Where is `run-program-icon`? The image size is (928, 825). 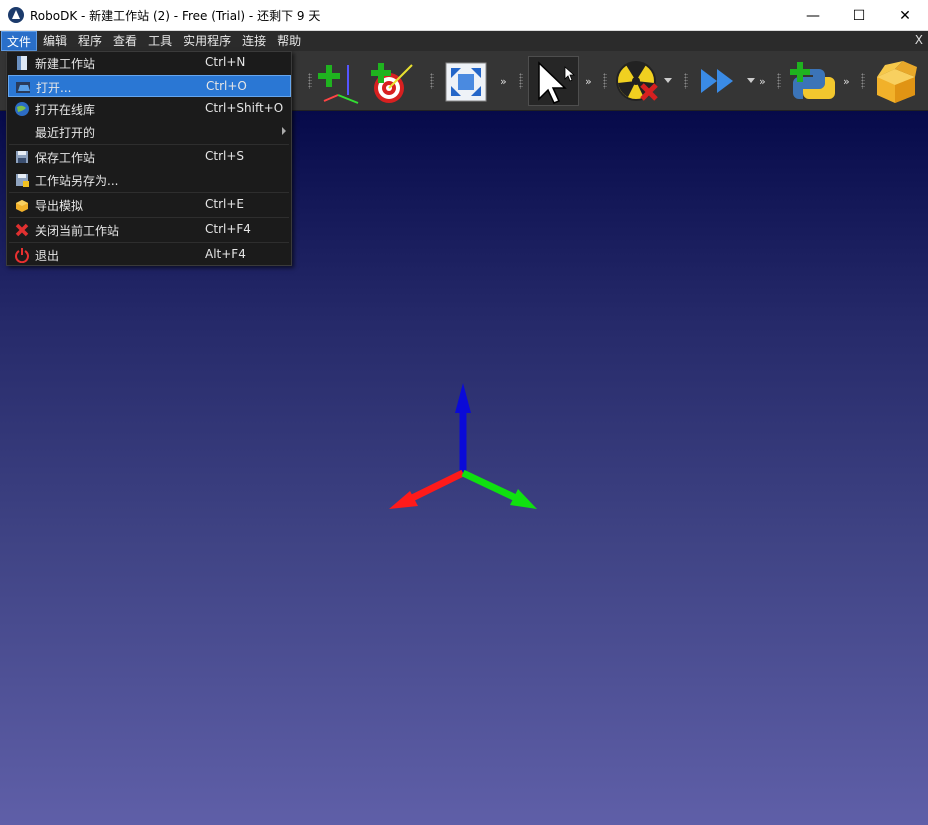 run-program-icon is located at coordinates (720, 82).